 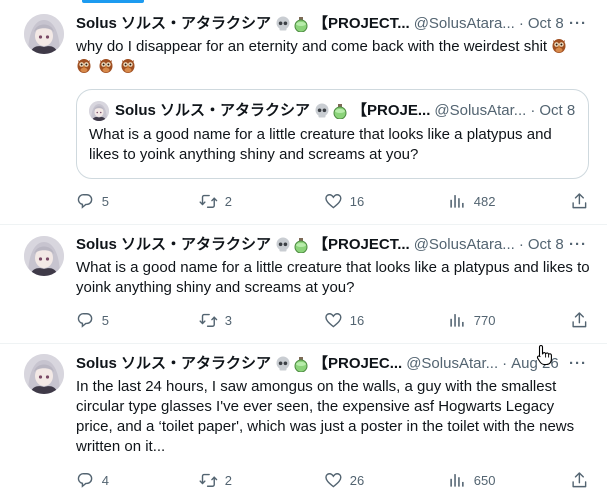 What do you see at coordinates (484, 480) in the screenshot?
I see `views-count: 650` at bounding box center [484, 480].